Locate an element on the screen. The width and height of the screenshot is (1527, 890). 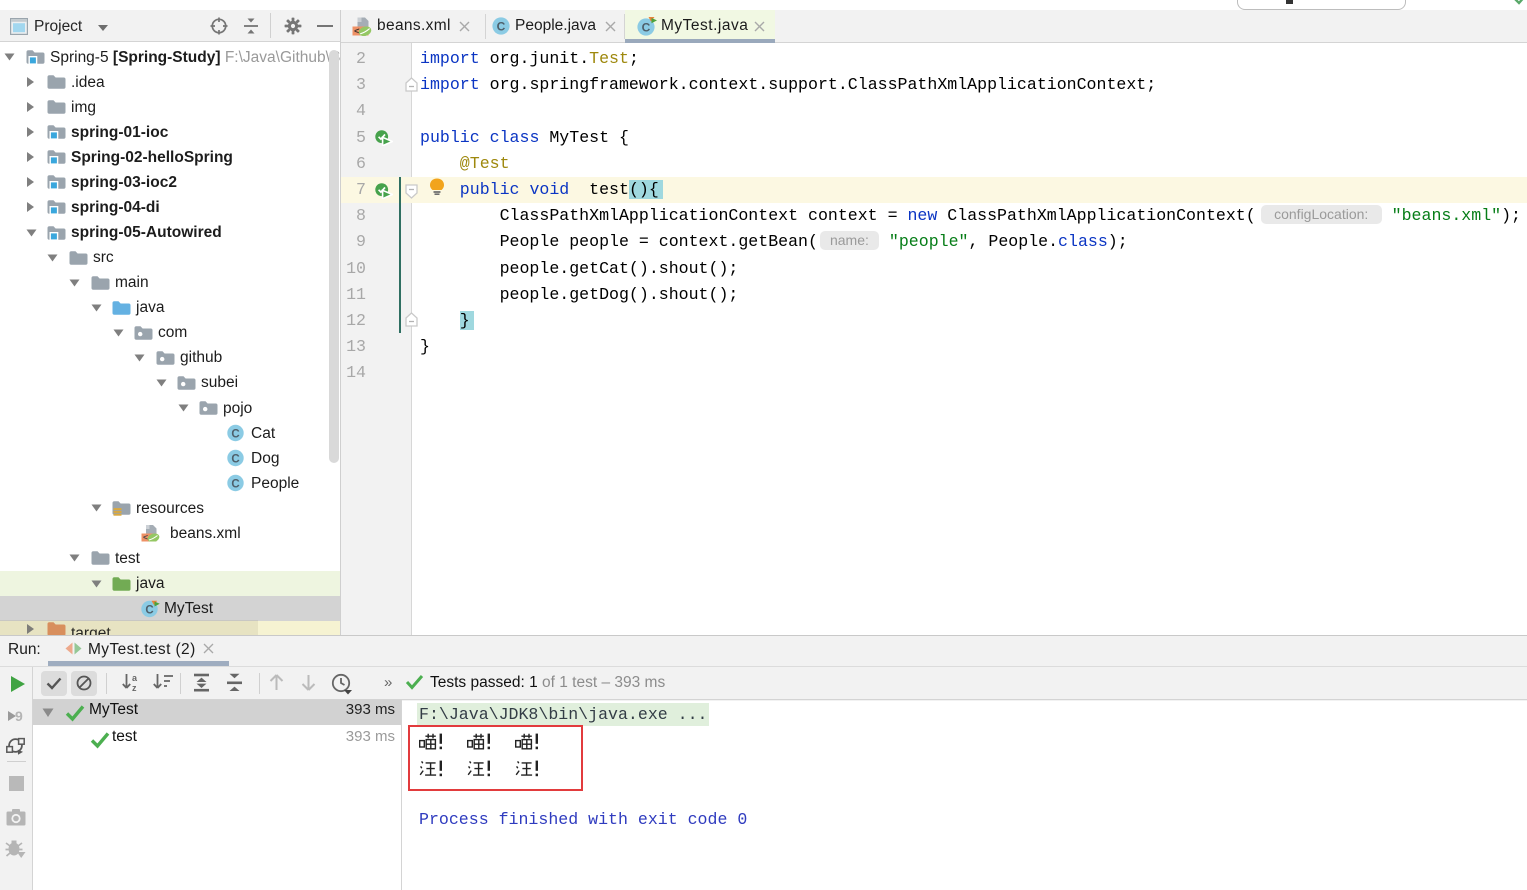
svg-text: 9 is located at coordinates (19, 716).